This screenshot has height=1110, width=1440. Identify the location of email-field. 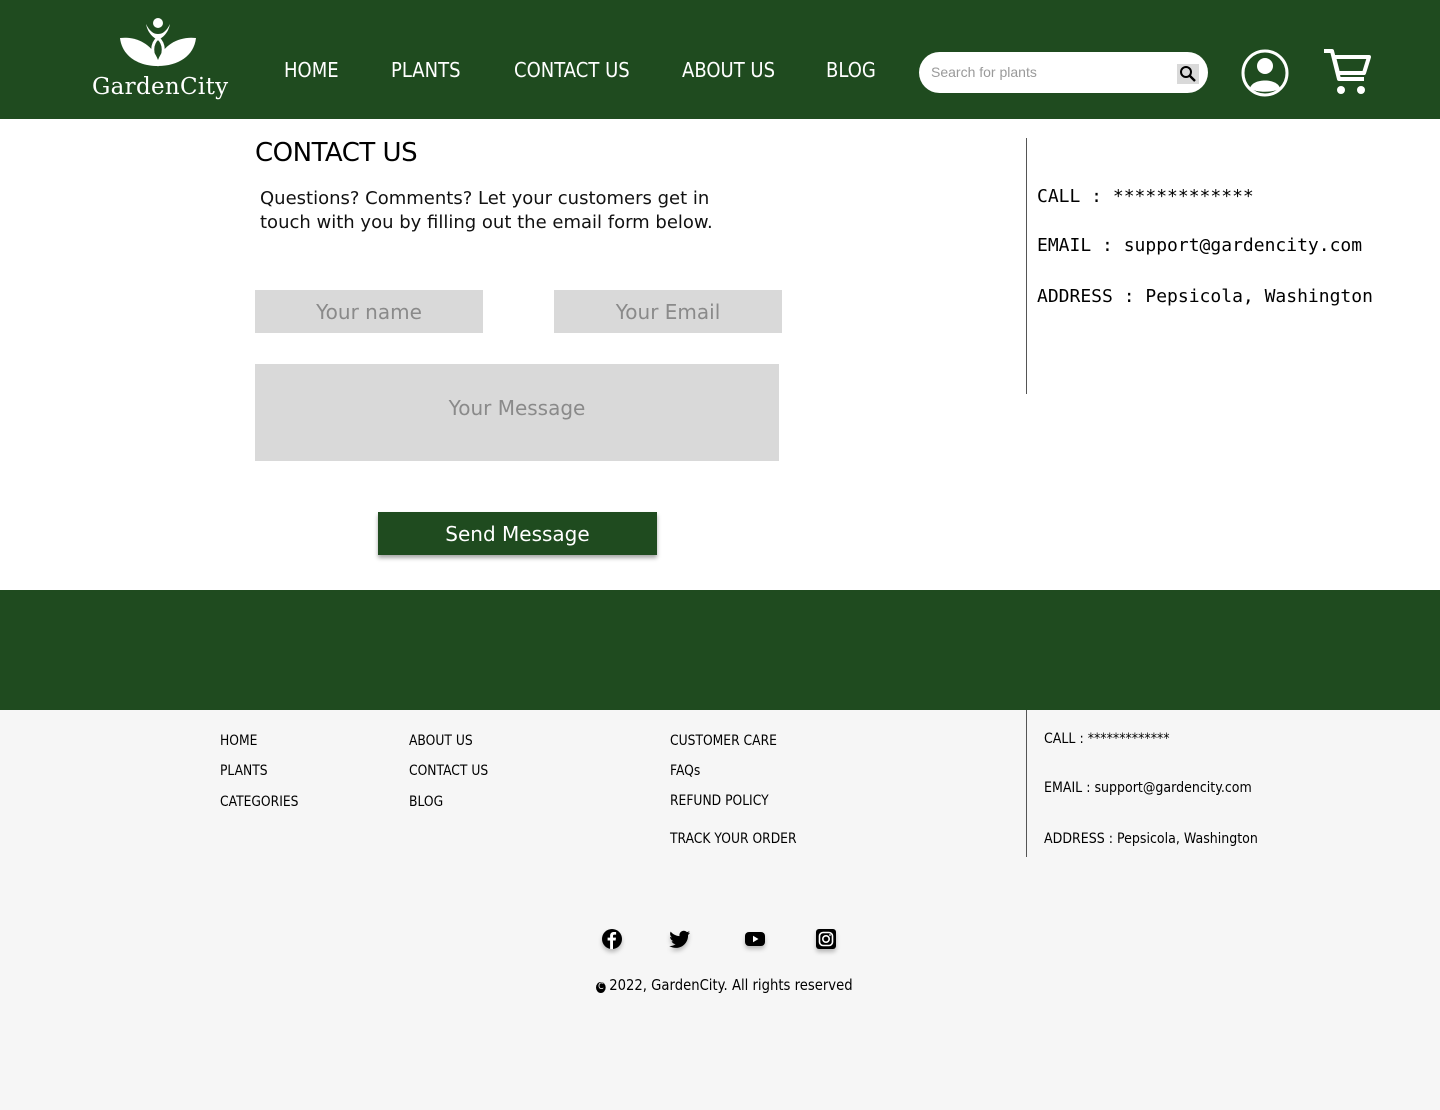
(668, 311).